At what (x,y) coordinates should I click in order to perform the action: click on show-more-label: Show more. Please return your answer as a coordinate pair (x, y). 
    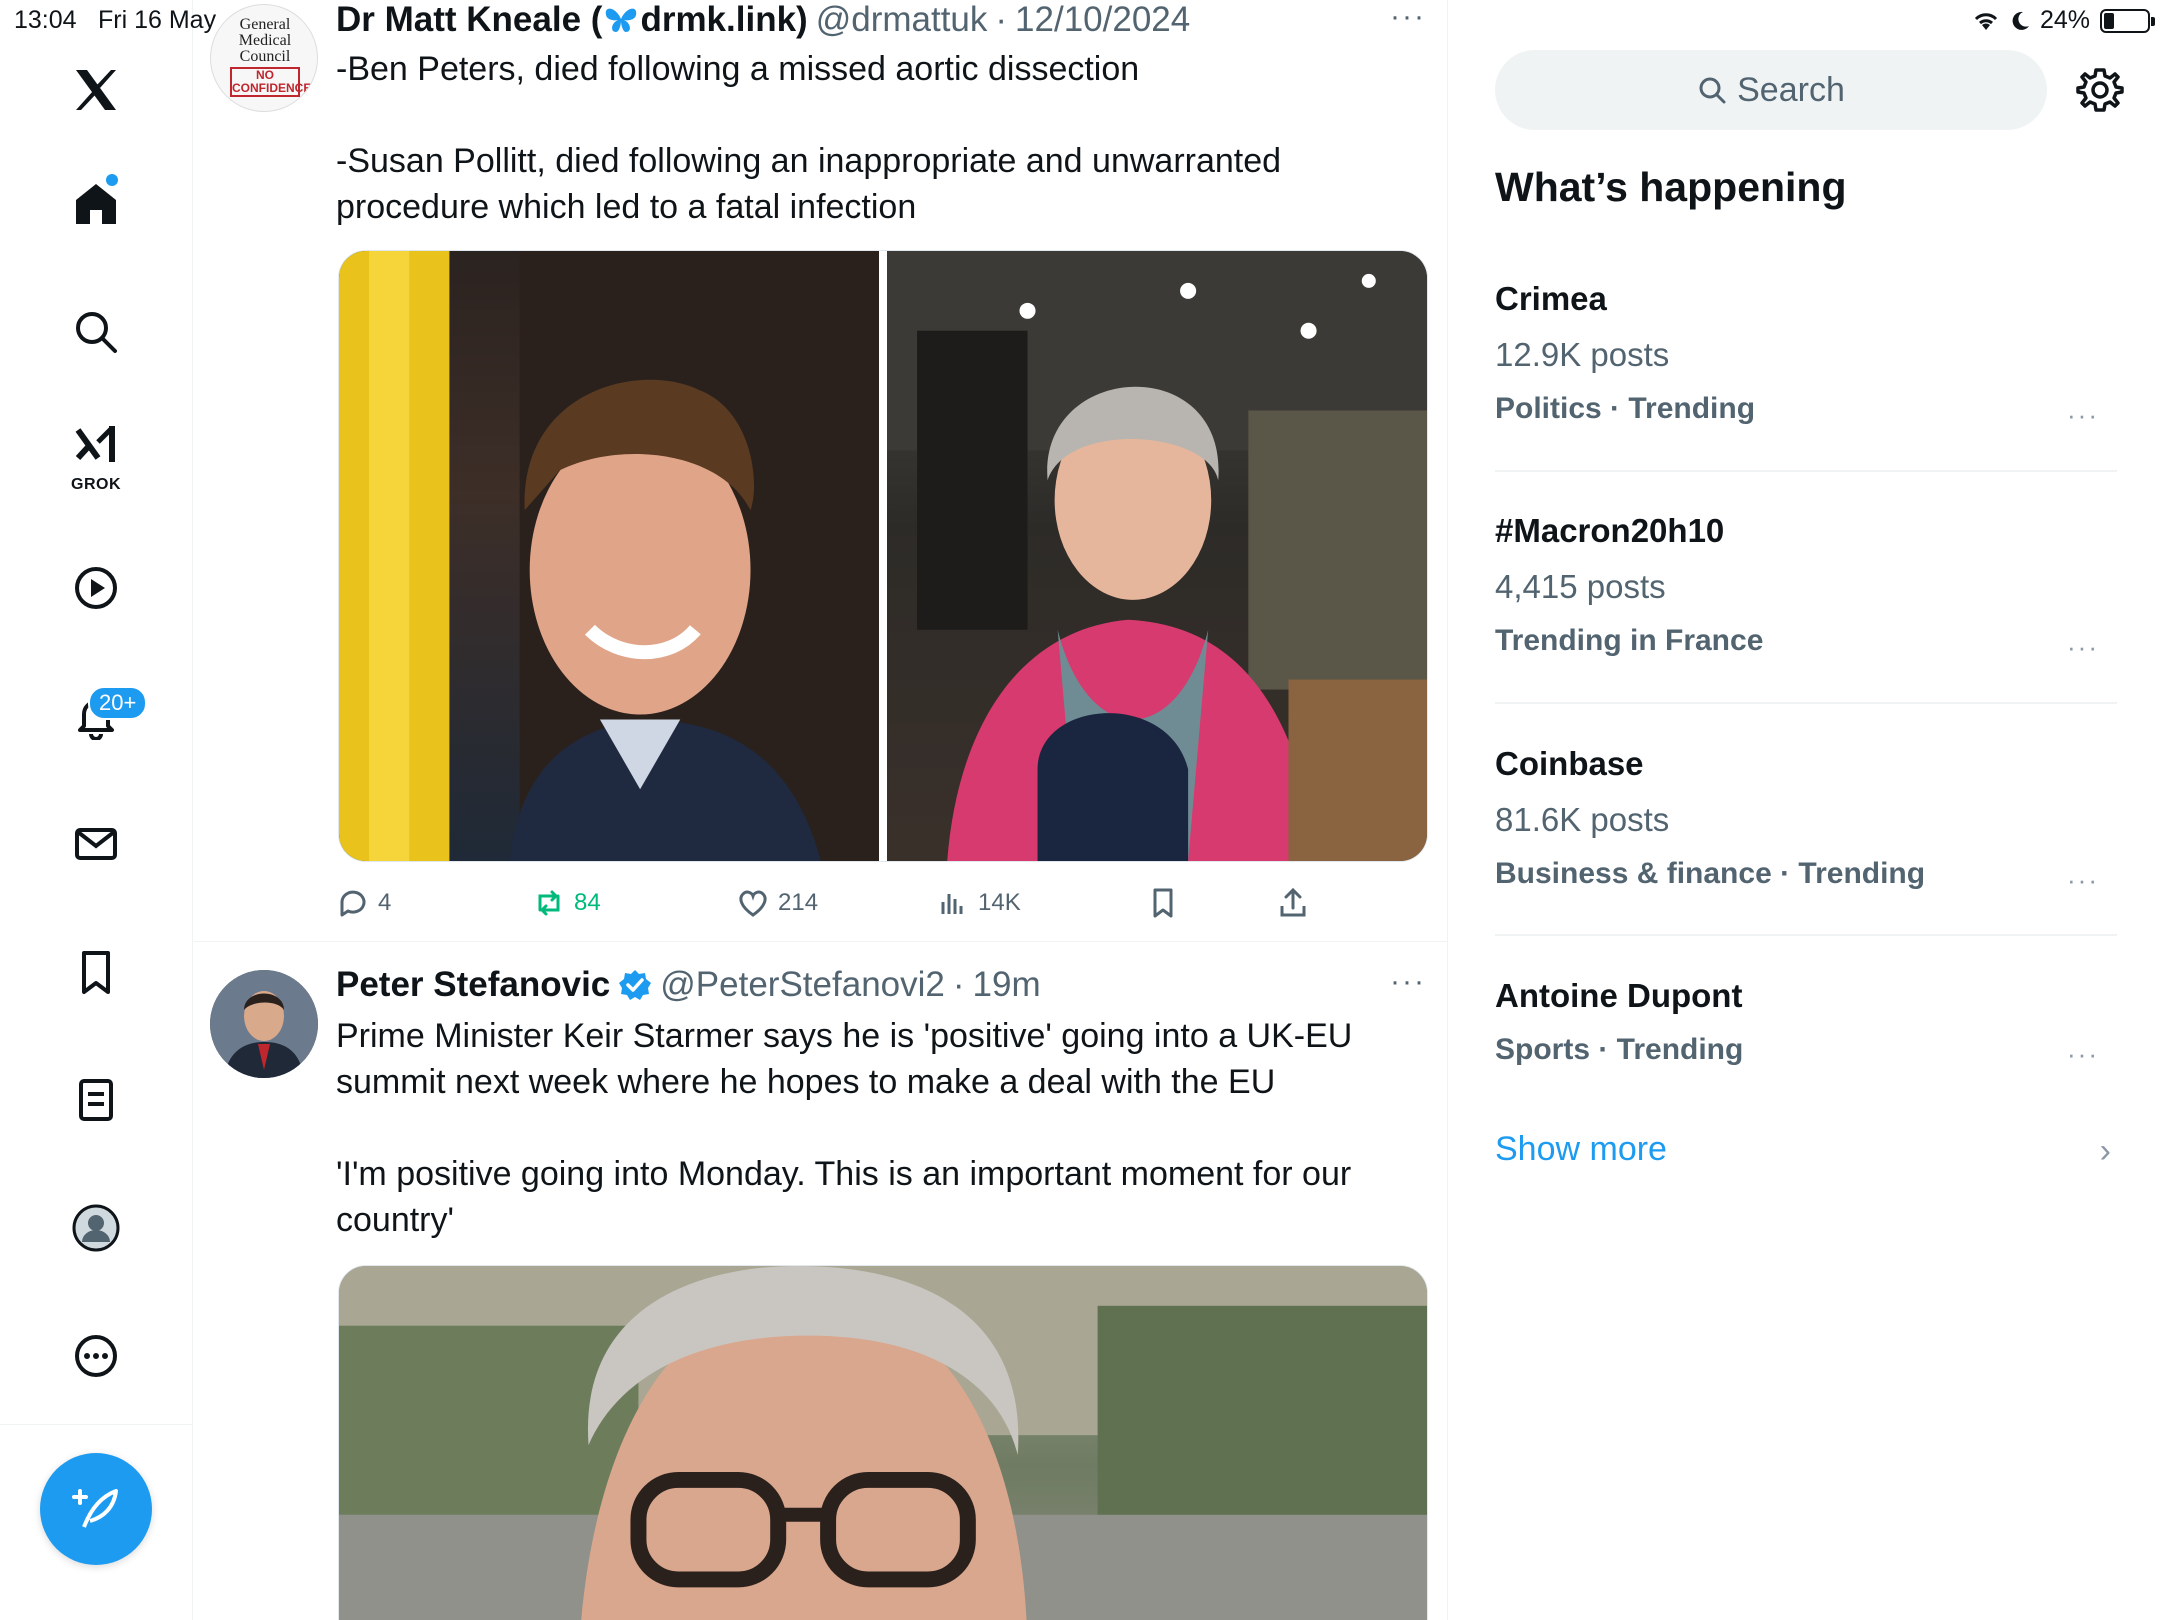
    Looking at the image, I should click on (1581, 1149).